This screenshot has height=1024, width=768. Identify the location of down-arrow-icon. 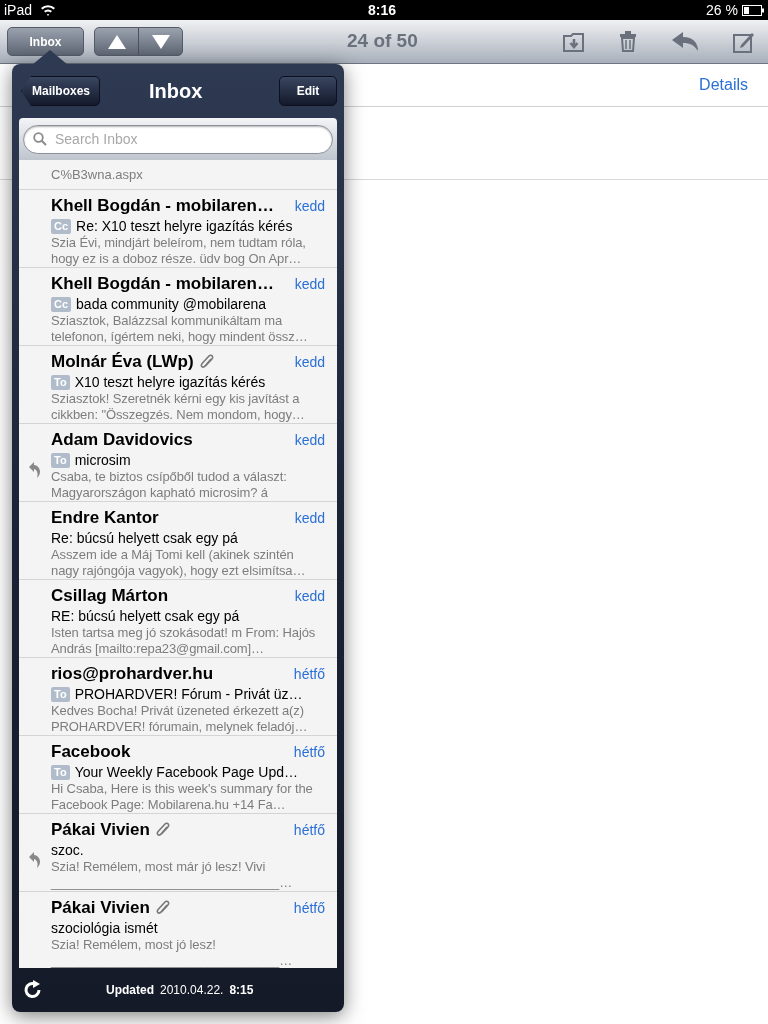
(160, 41).